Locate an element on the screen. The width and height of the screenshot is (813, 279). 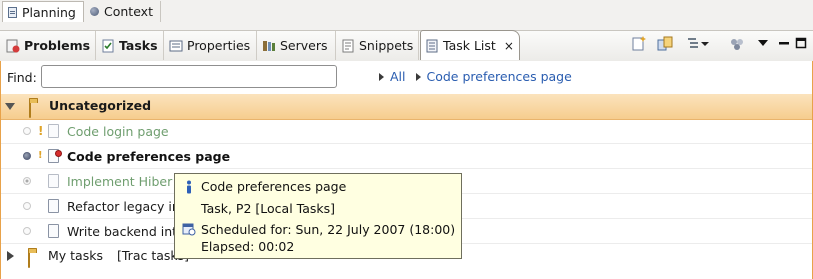
perspective-tab-context: Context is located at coordinates (123, 11).